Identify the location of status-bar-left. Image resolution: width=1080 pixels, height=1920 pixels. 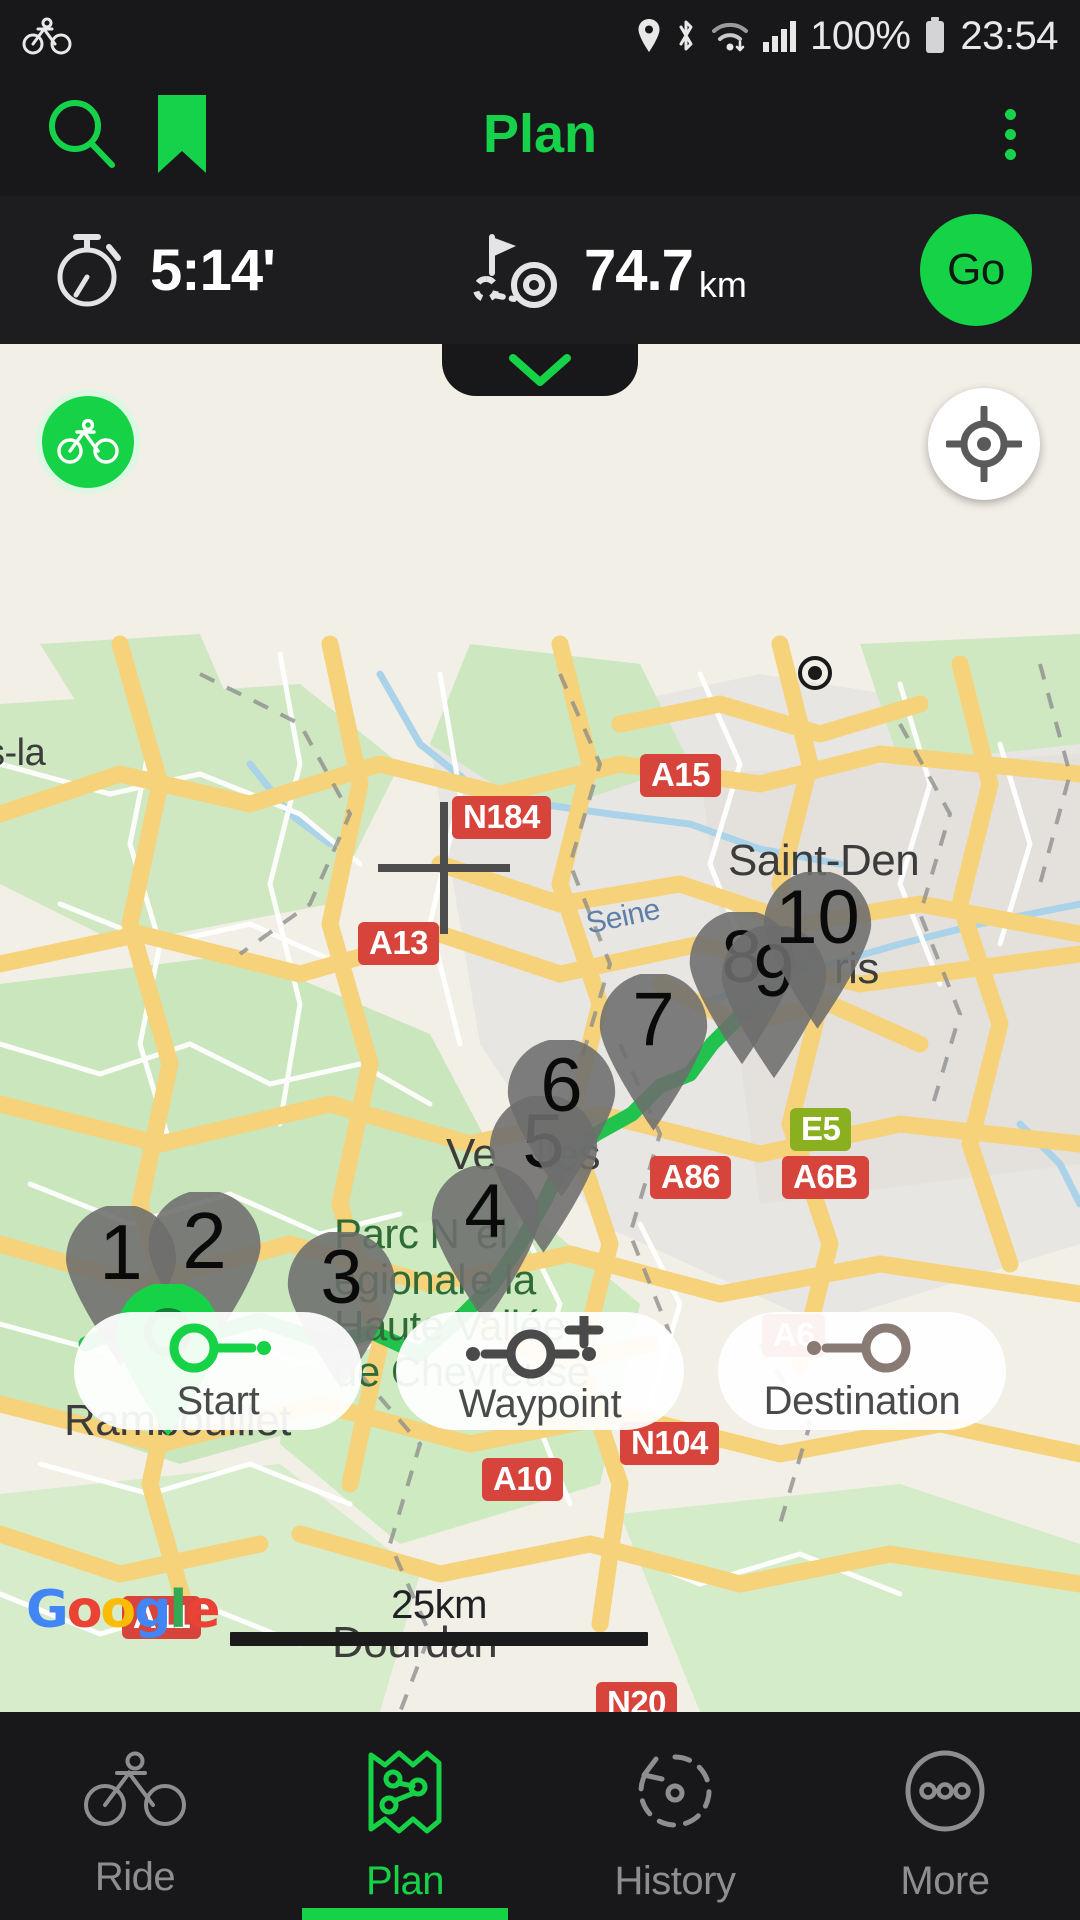
(47, 36).